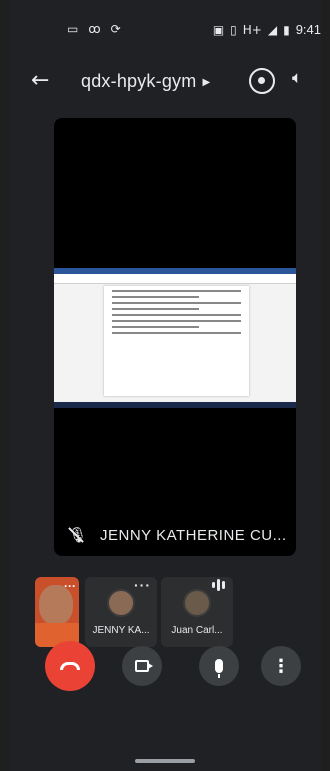 The height and width of the screenshot is (771, 330). What do you see at coordinates (262, 81) in the screenshot?
I see `switch-camera-icon` at bounding box center [262, 81].